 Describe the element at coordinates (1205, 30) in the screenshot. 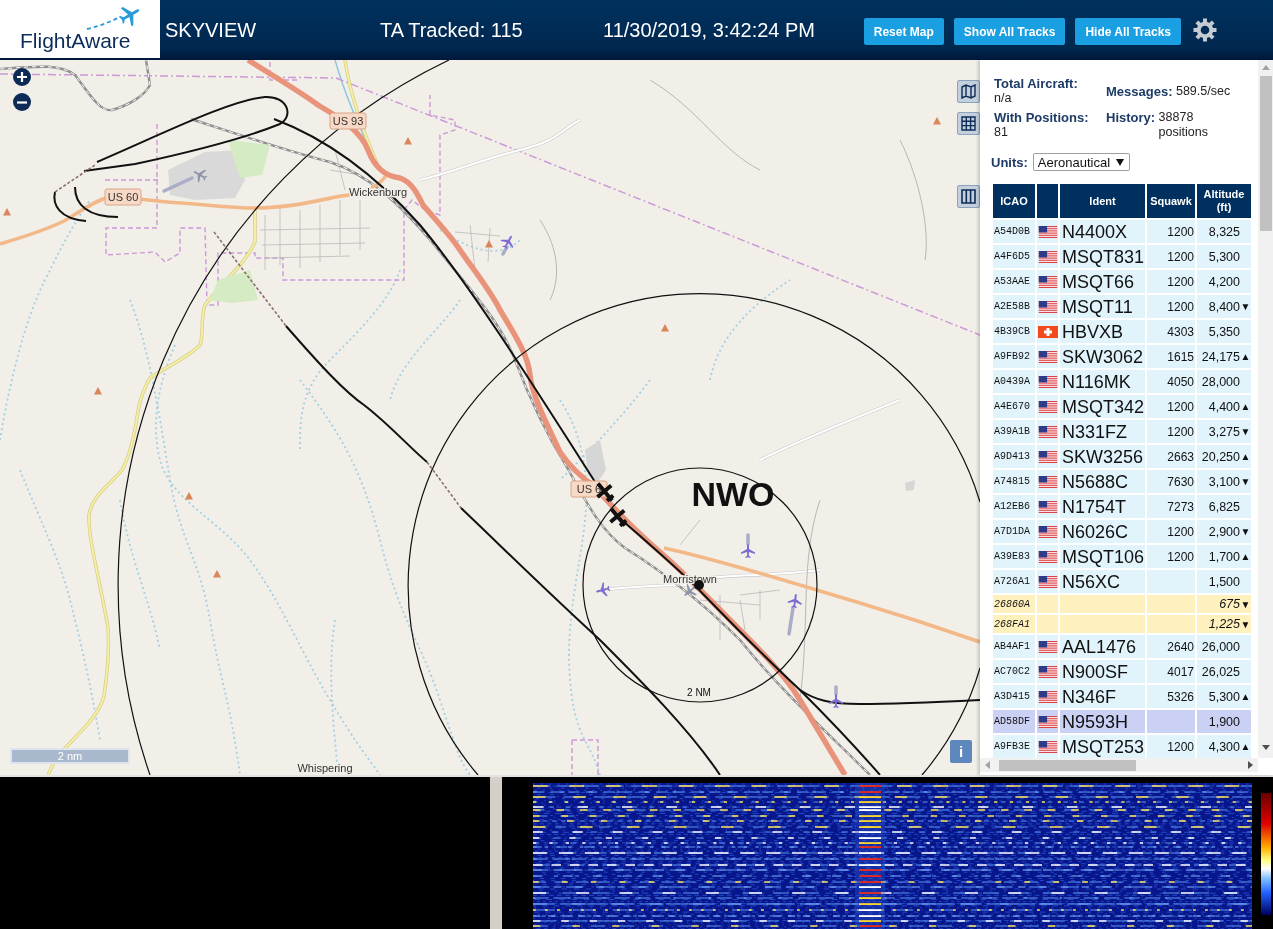

I see `settings-icon` at that location.